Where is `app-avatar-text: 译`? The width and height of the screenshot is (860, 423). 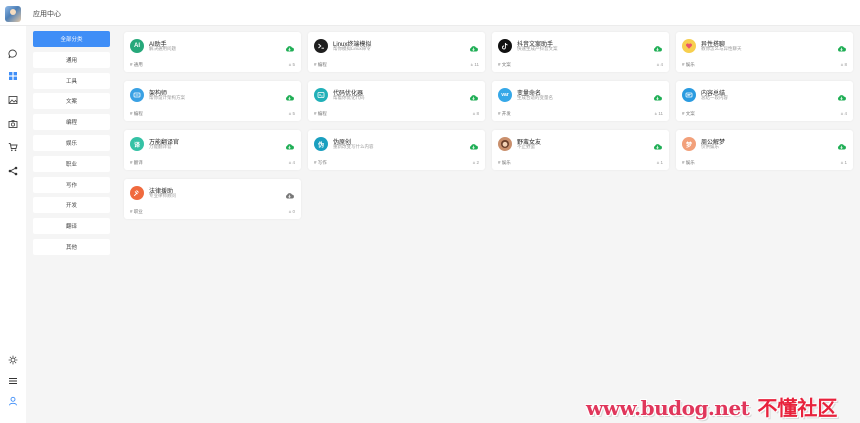
app-avatar-text: 译 is located at coordinates (136, 145).